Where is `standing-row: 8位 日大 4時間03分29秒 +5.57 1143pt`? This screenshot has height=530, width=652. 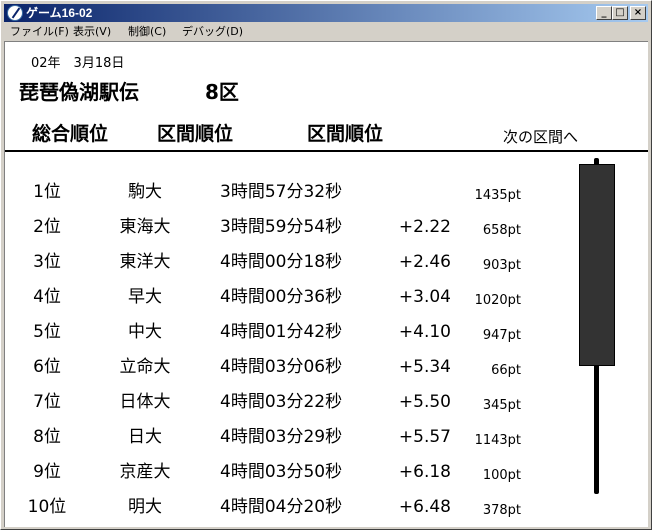 standing-row: 8位 日大 4時間03分29秒 +5.57 1143pt is located at coordinates (290, 441).